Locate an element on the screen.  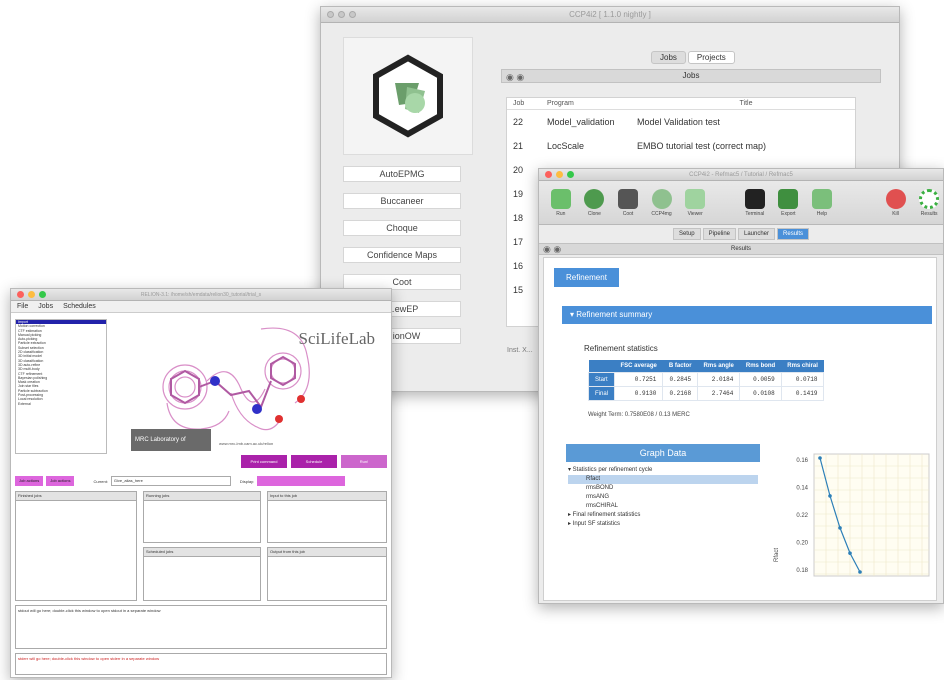
results-header-title: Results is located at coordinates (740, 249).